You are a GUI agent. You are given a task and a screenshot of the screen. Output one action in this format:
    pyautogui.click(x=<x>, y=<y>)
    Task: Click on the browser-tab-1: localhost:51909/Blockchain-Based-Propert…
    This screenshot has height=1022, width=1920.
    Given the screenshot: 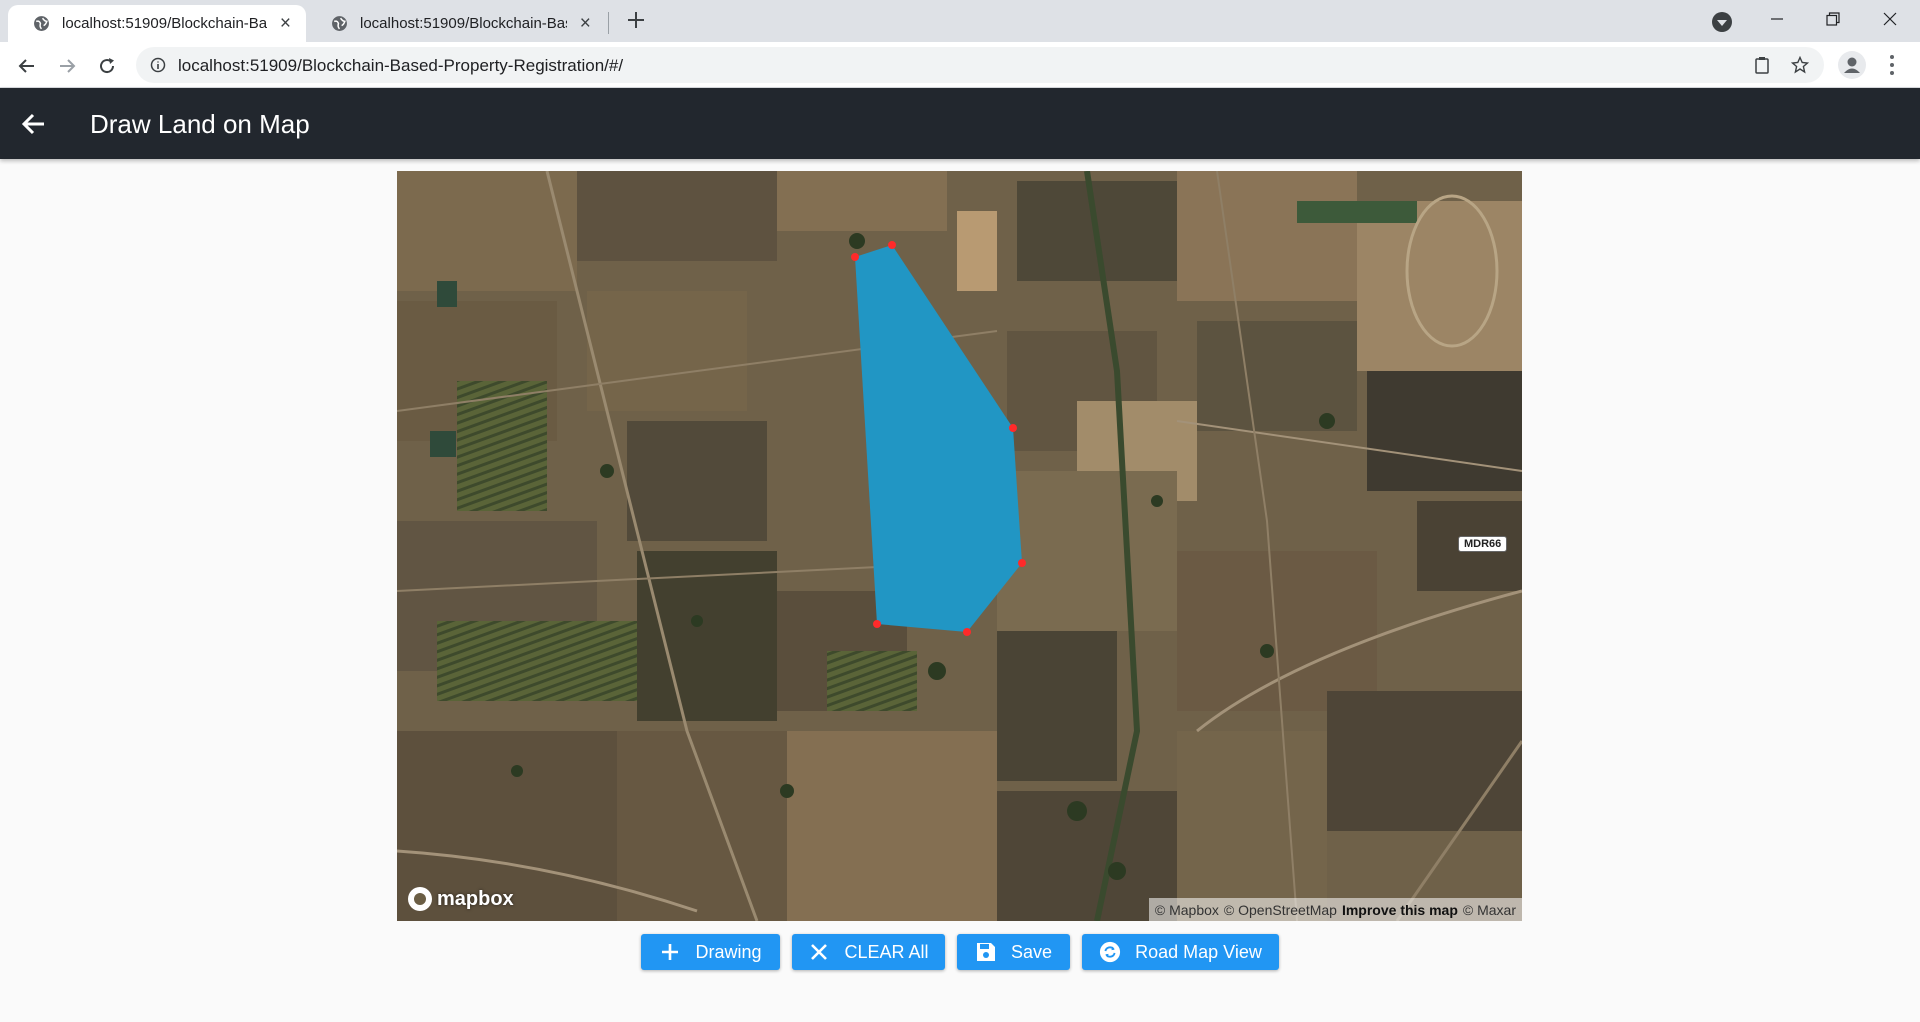 What is the action you would take?
    pyautogui.click(x=157, y=23)
    